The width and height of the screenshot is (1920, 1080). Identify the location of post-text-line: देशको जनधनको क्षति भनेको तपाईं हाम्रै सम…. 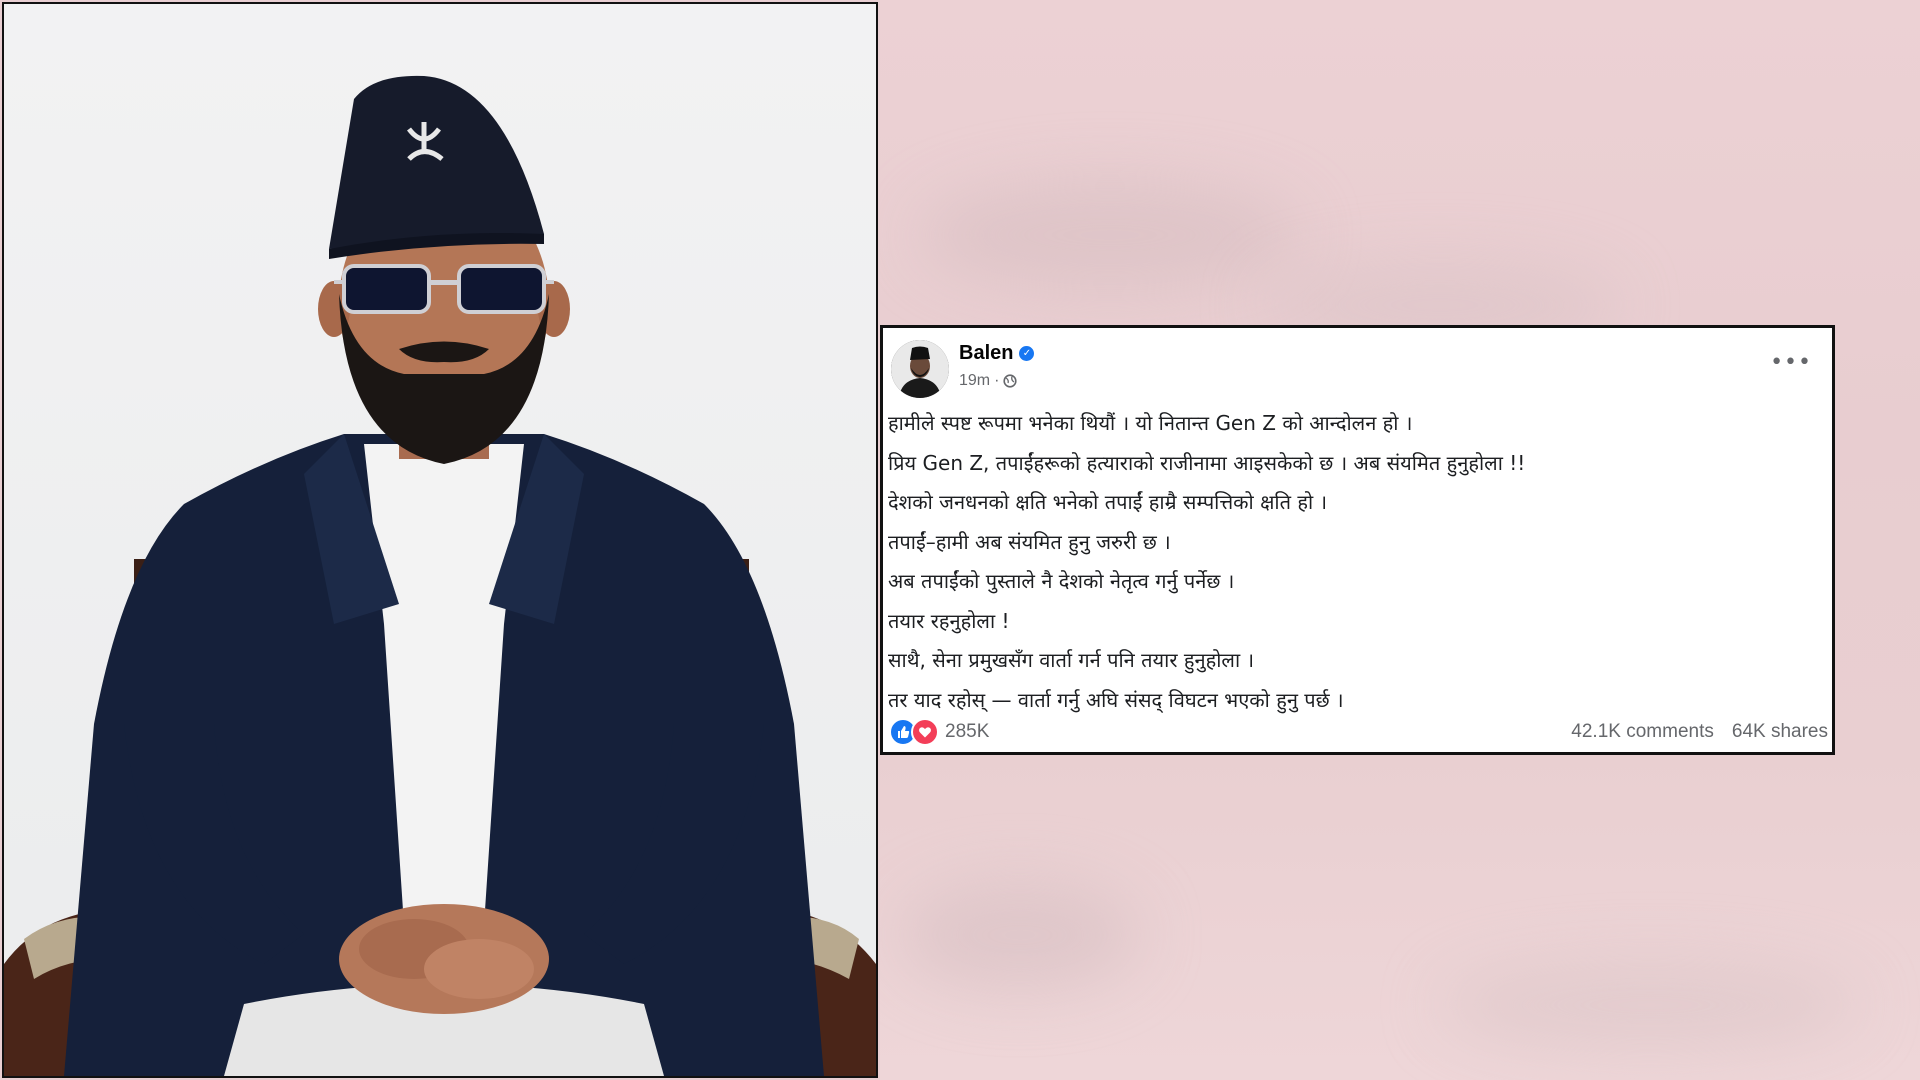
(1108, 502).